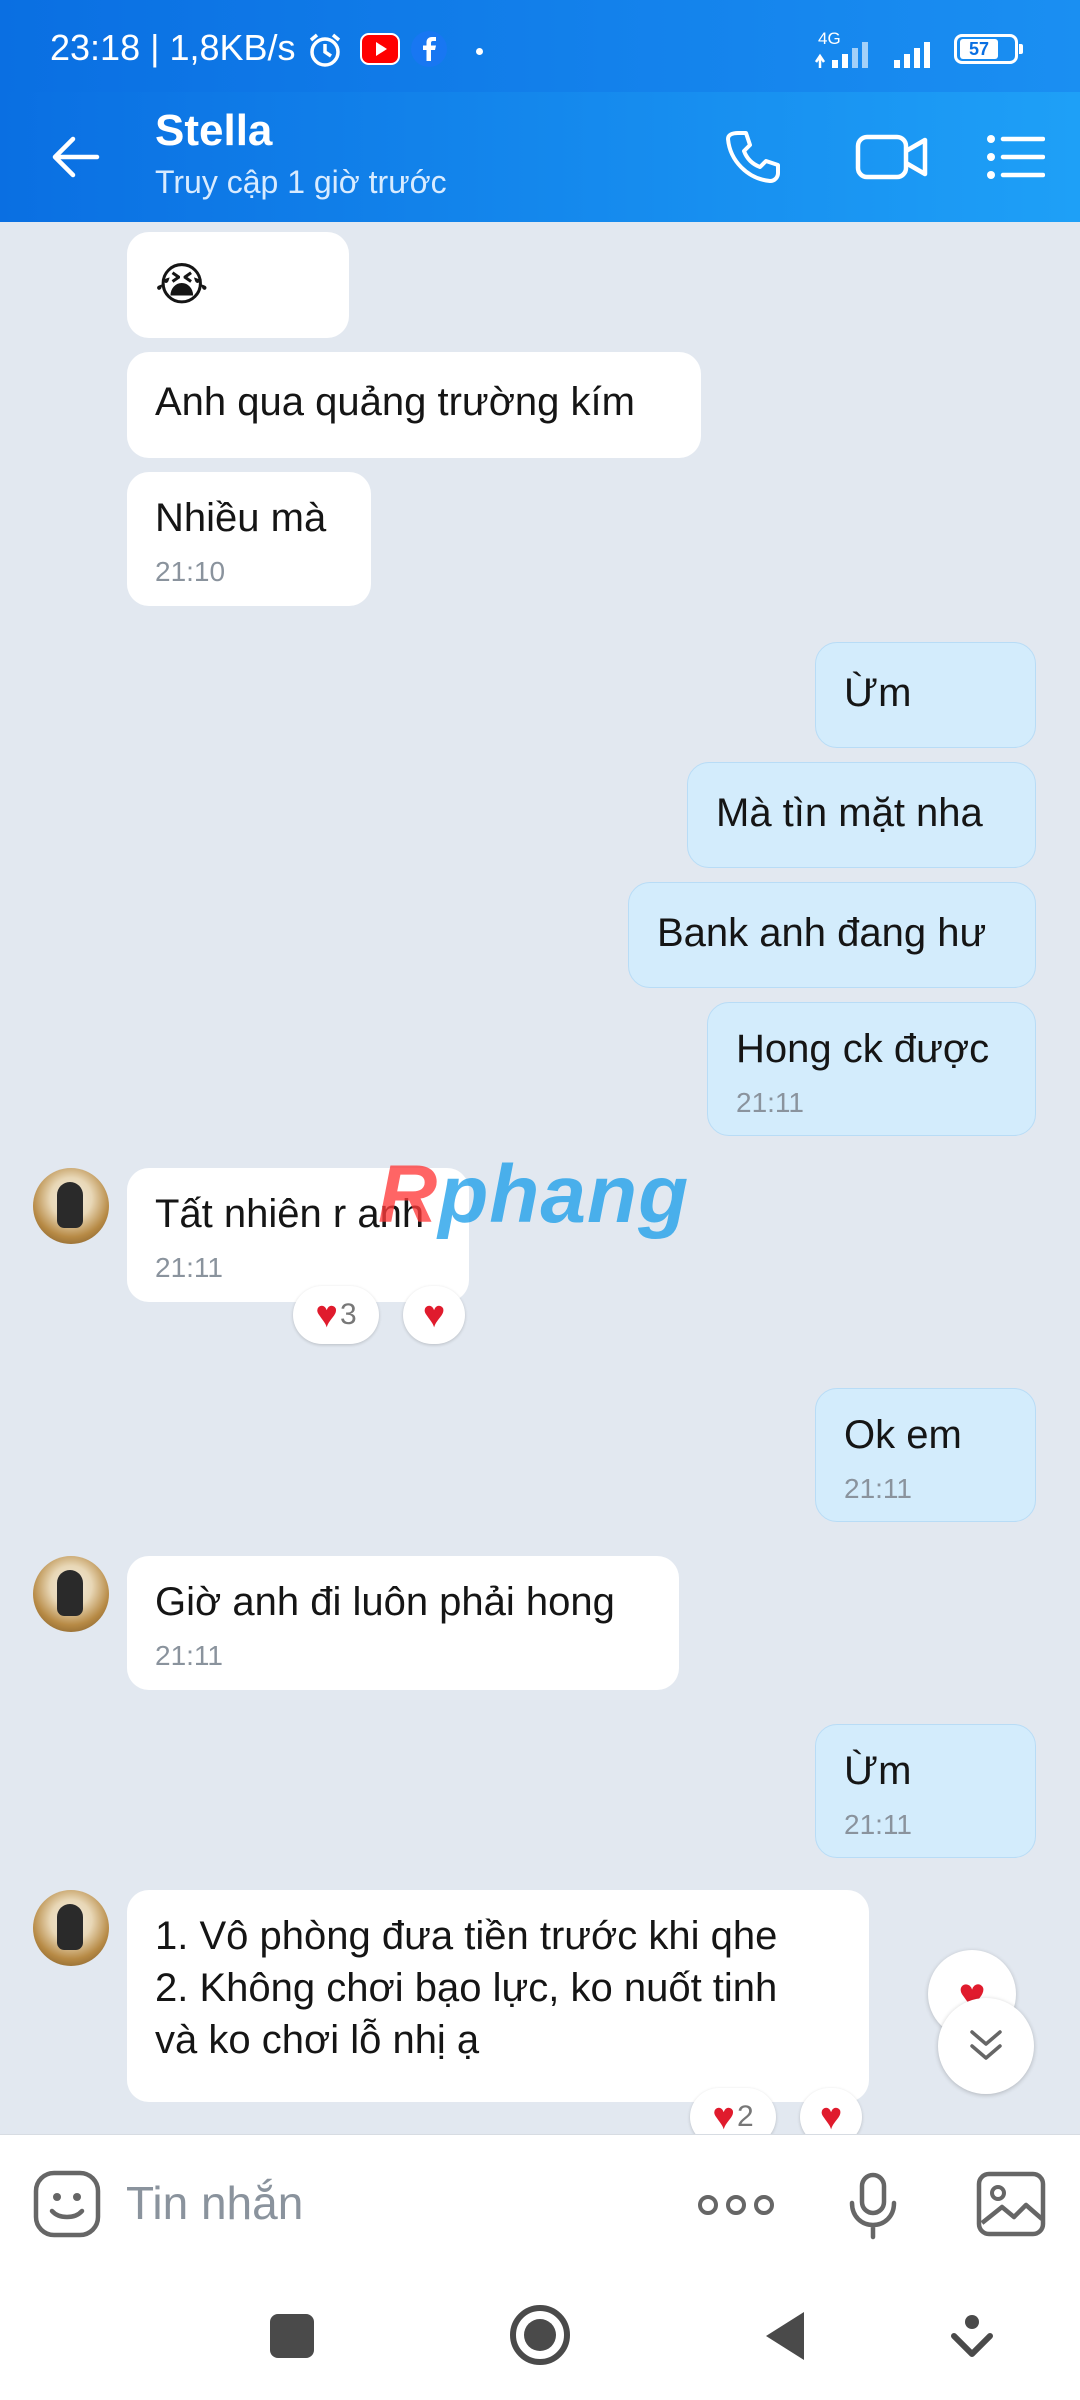 The image size is (1080, 2400). I want to click on reaction-count: 2, so click(745, 2116).